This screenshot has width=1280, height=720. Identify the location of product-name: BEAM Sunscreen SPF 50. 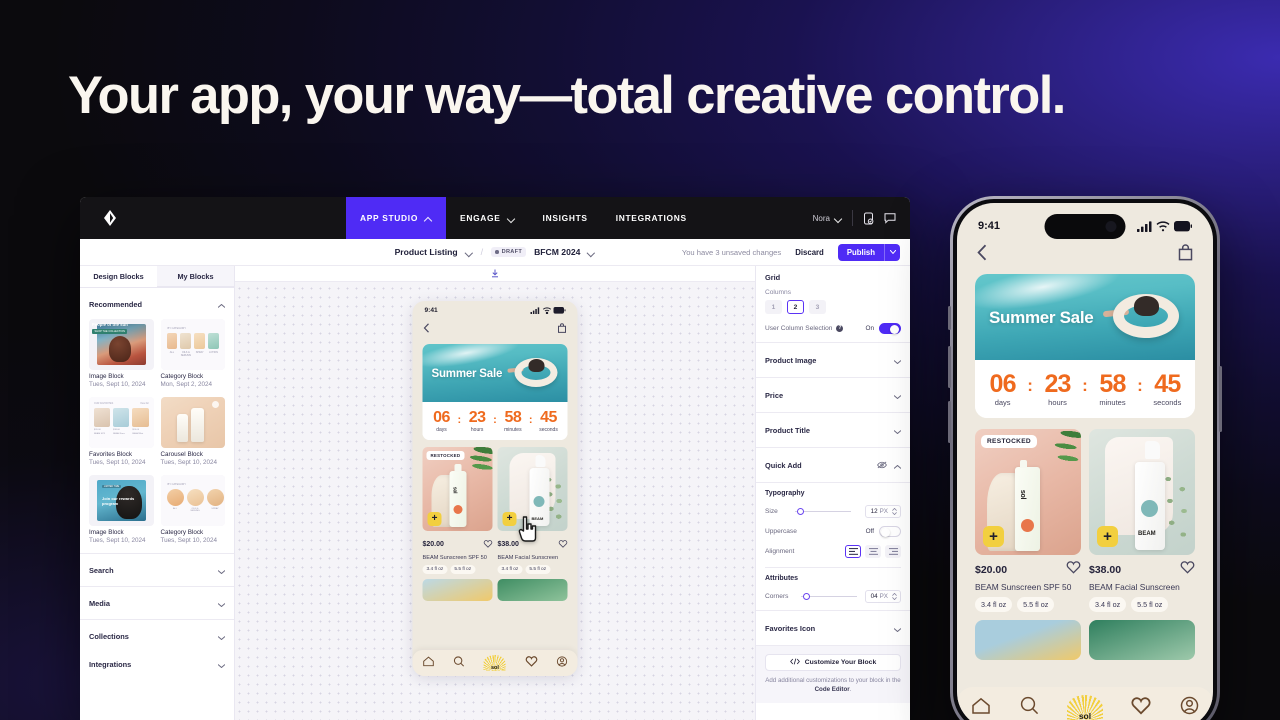
(454, 558).